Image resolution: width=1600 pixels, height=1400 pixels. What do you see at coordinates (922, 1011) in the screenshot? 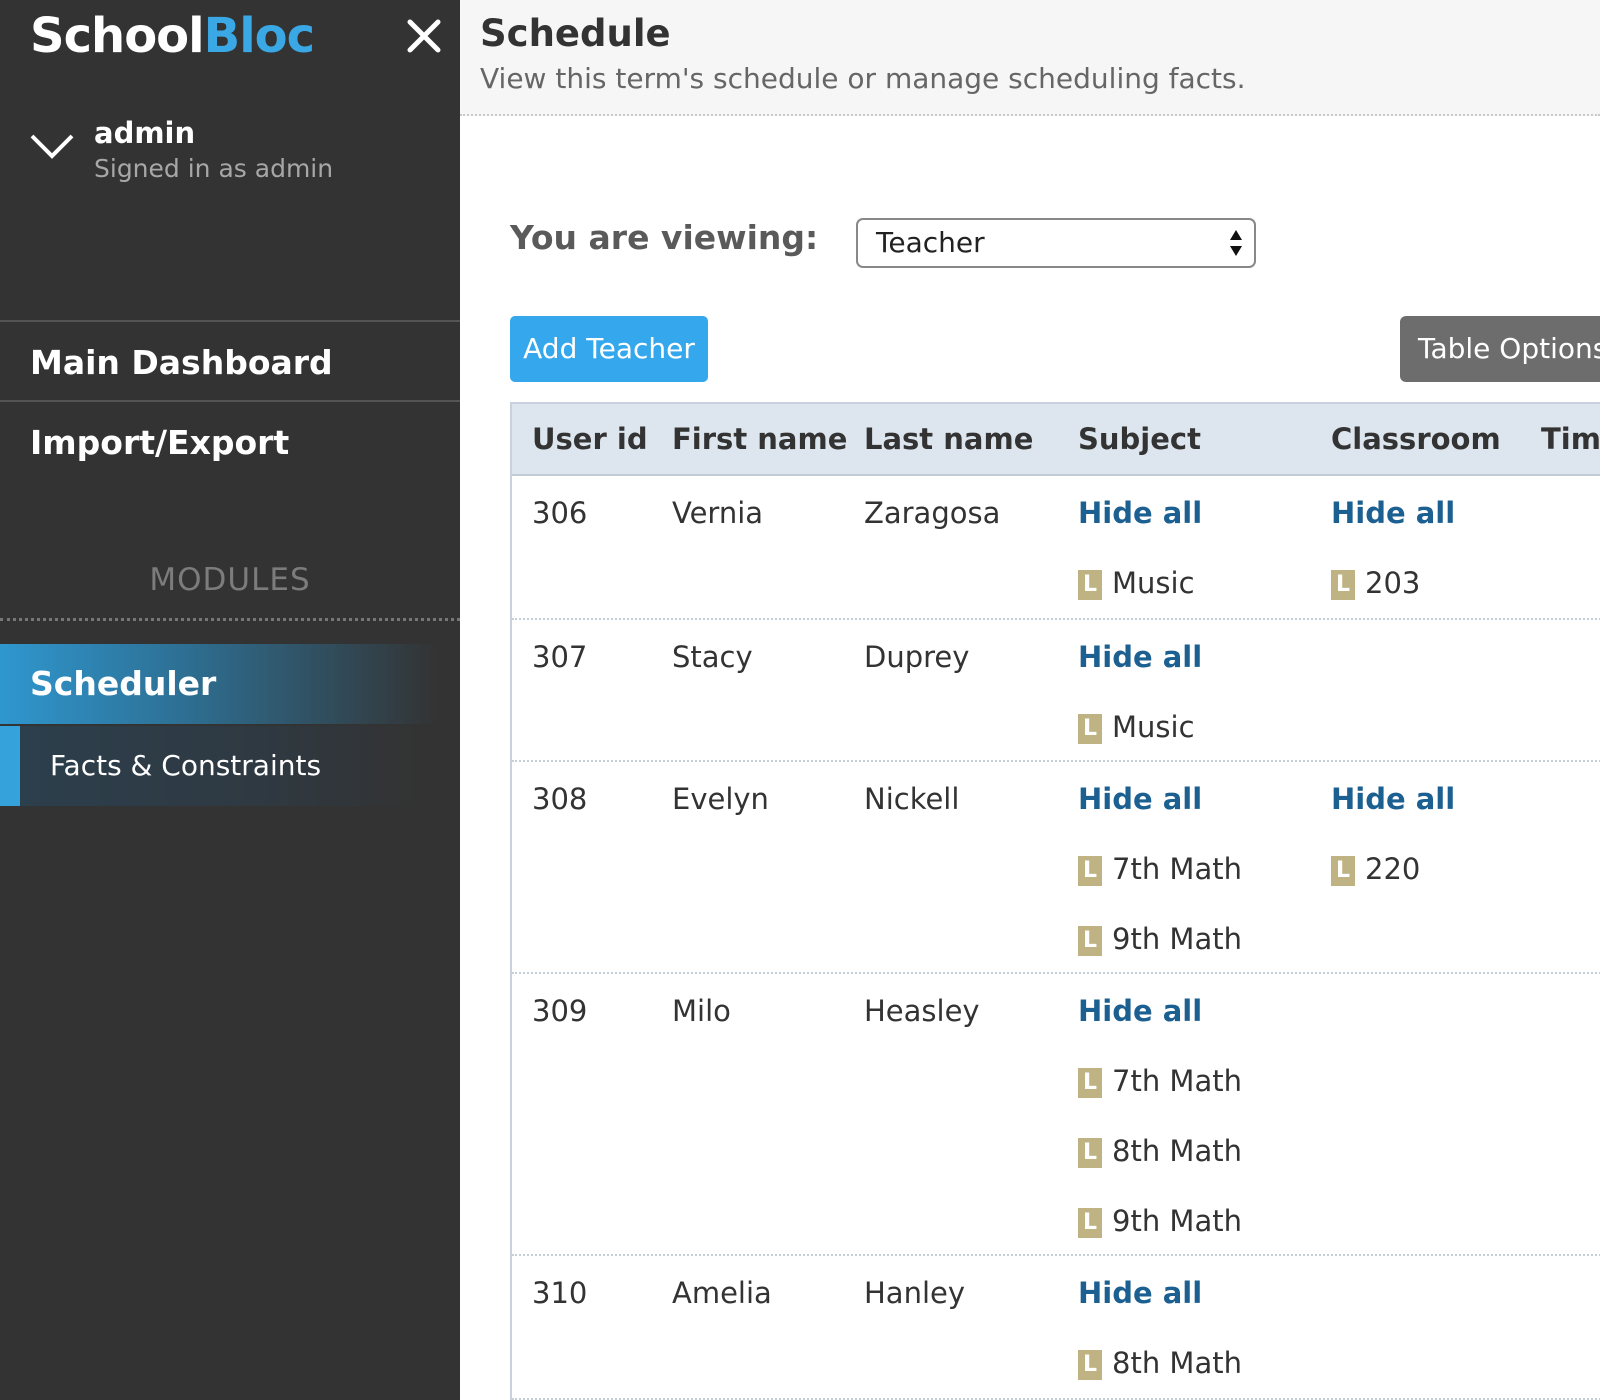
I see `last-name-cell: Heasley` at bounding box center [922, 1011].